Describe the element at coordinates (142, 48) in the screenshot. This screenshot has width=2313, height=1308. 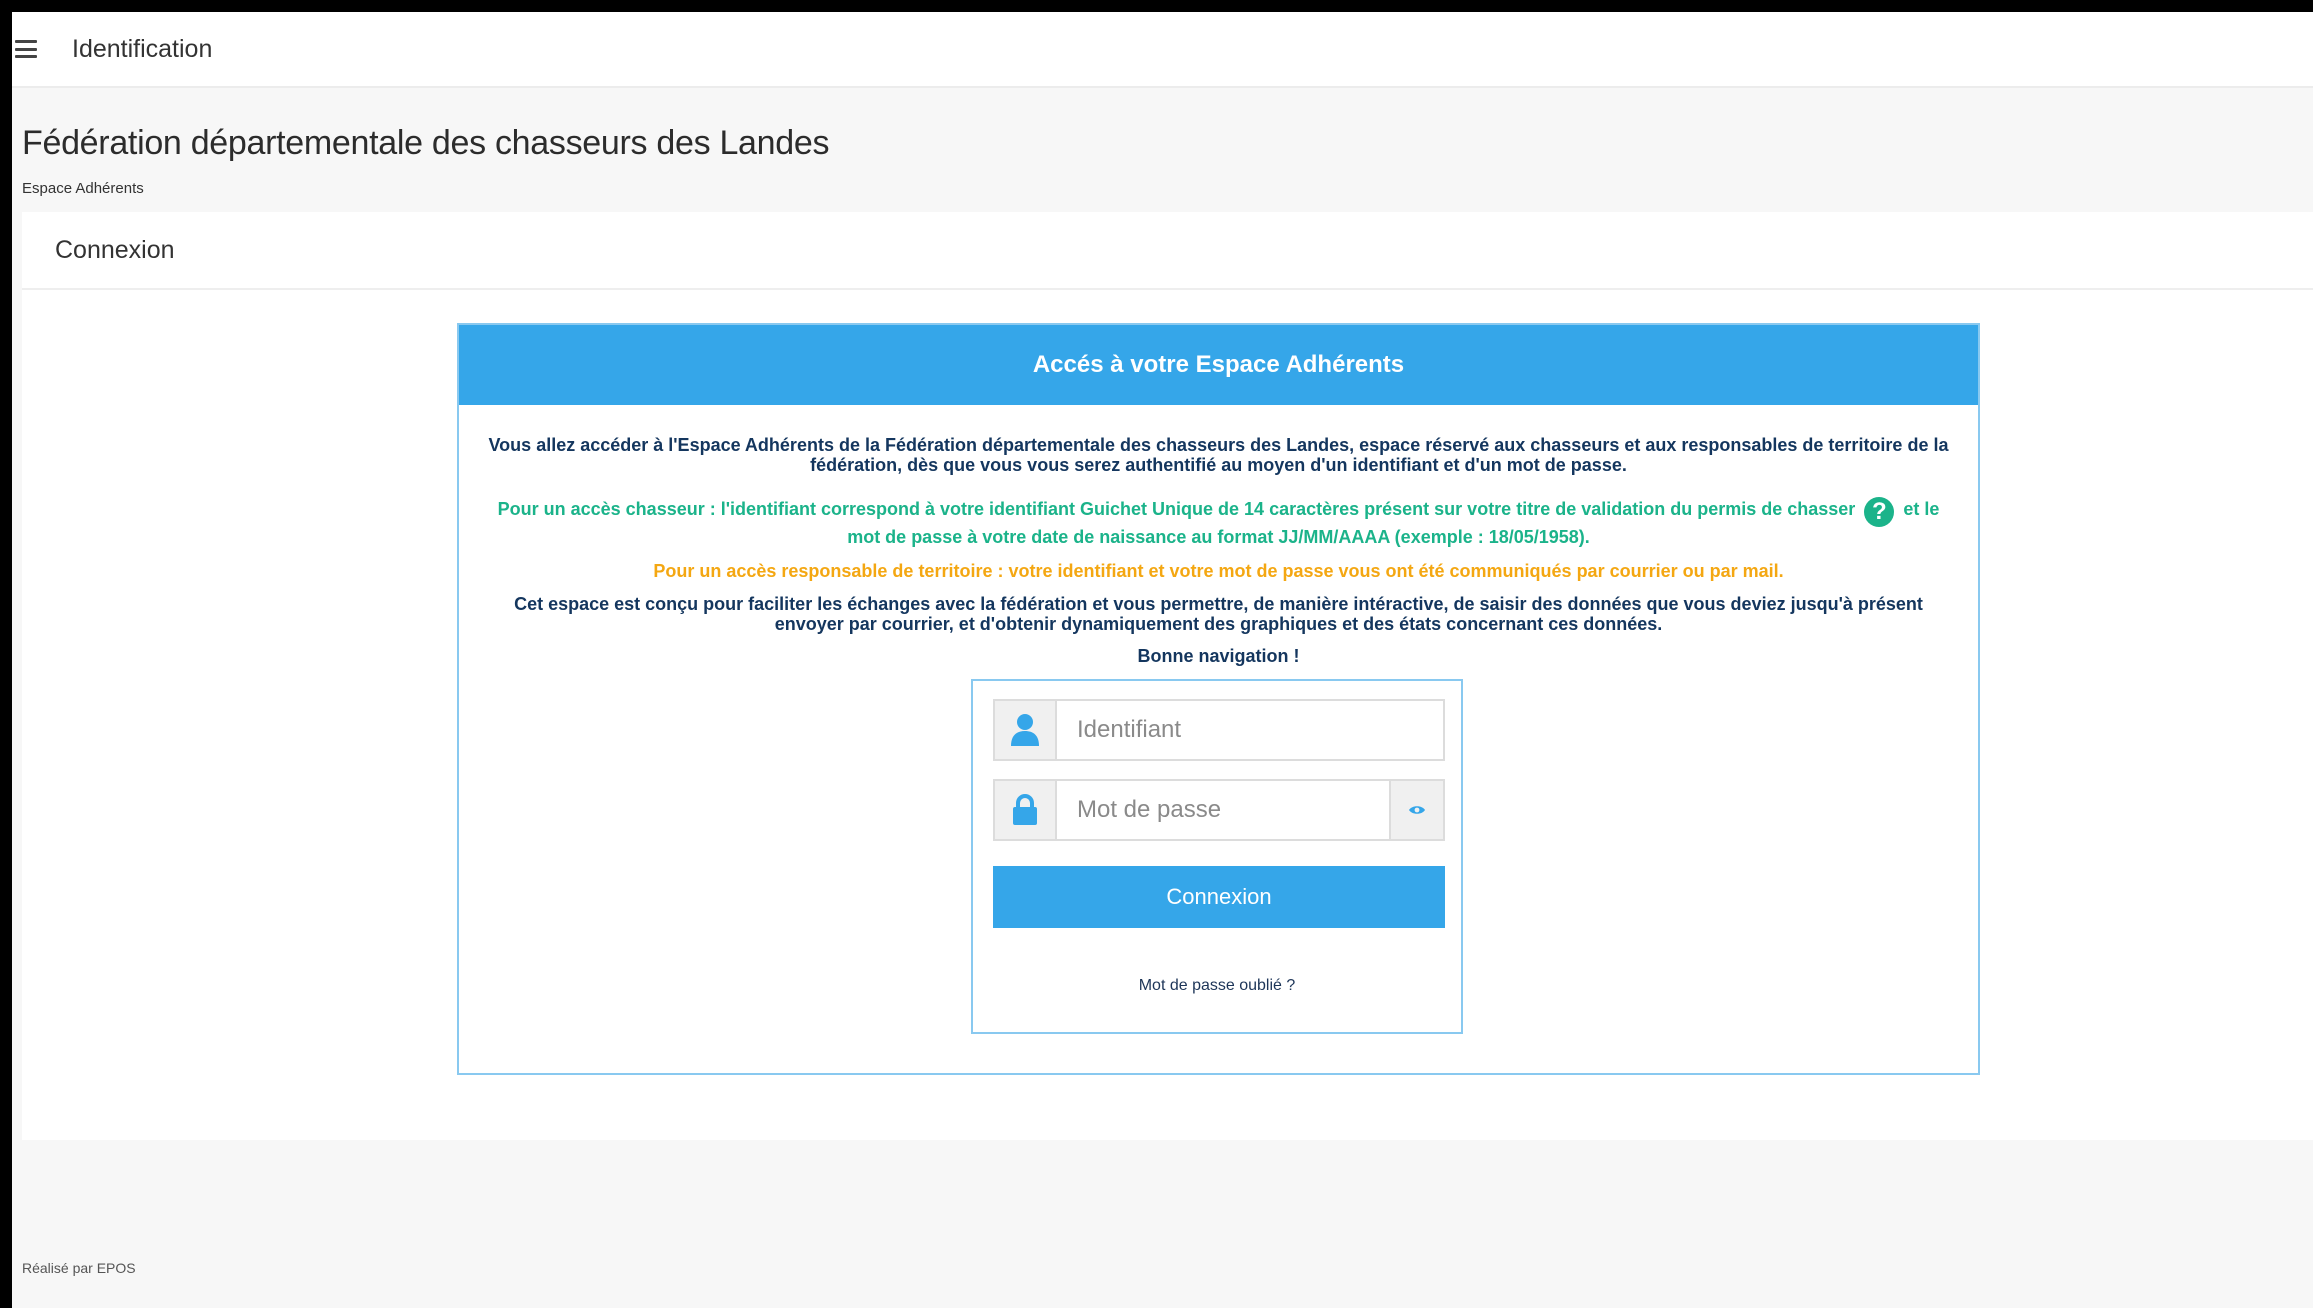
I see `topbar-title: Identification` at that location.